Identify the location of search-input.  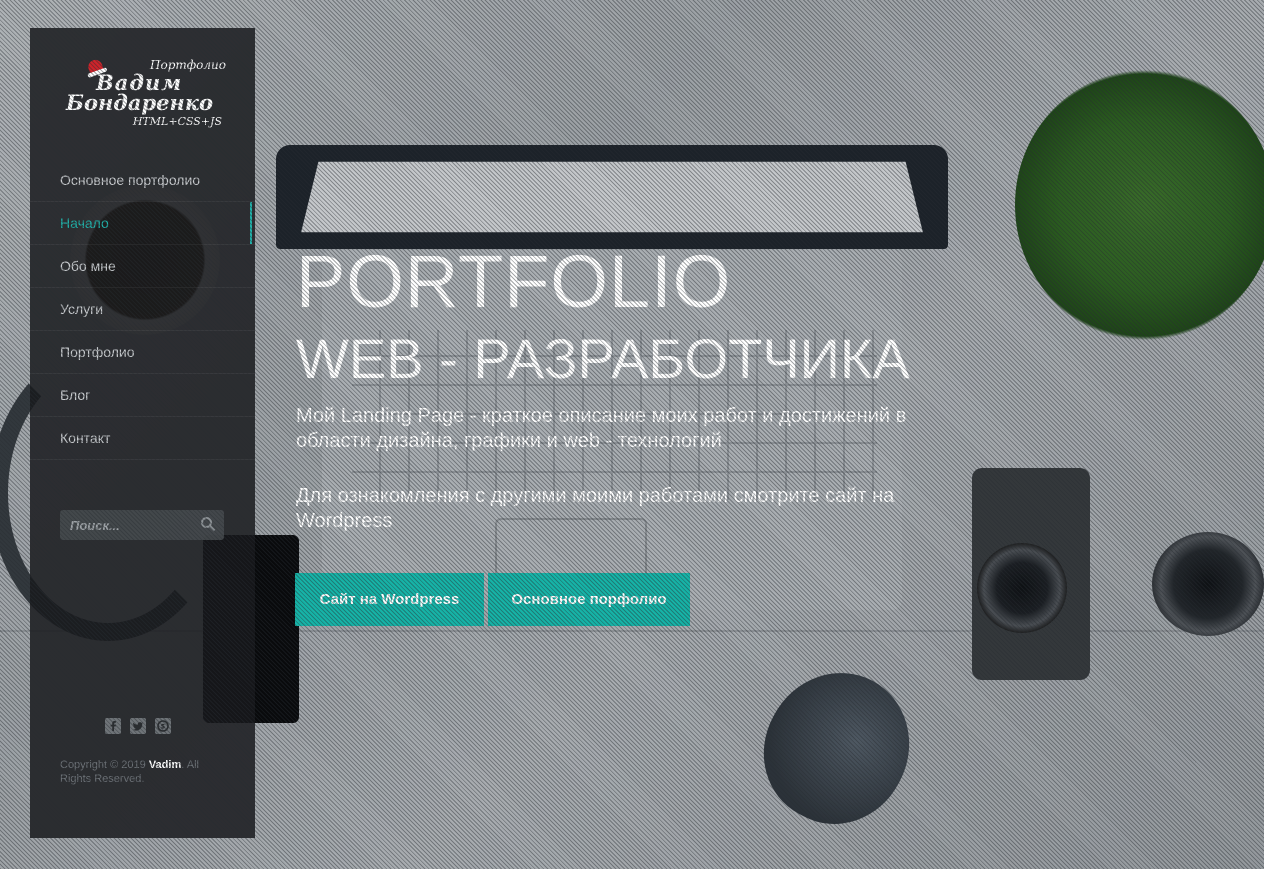
(135, 525).